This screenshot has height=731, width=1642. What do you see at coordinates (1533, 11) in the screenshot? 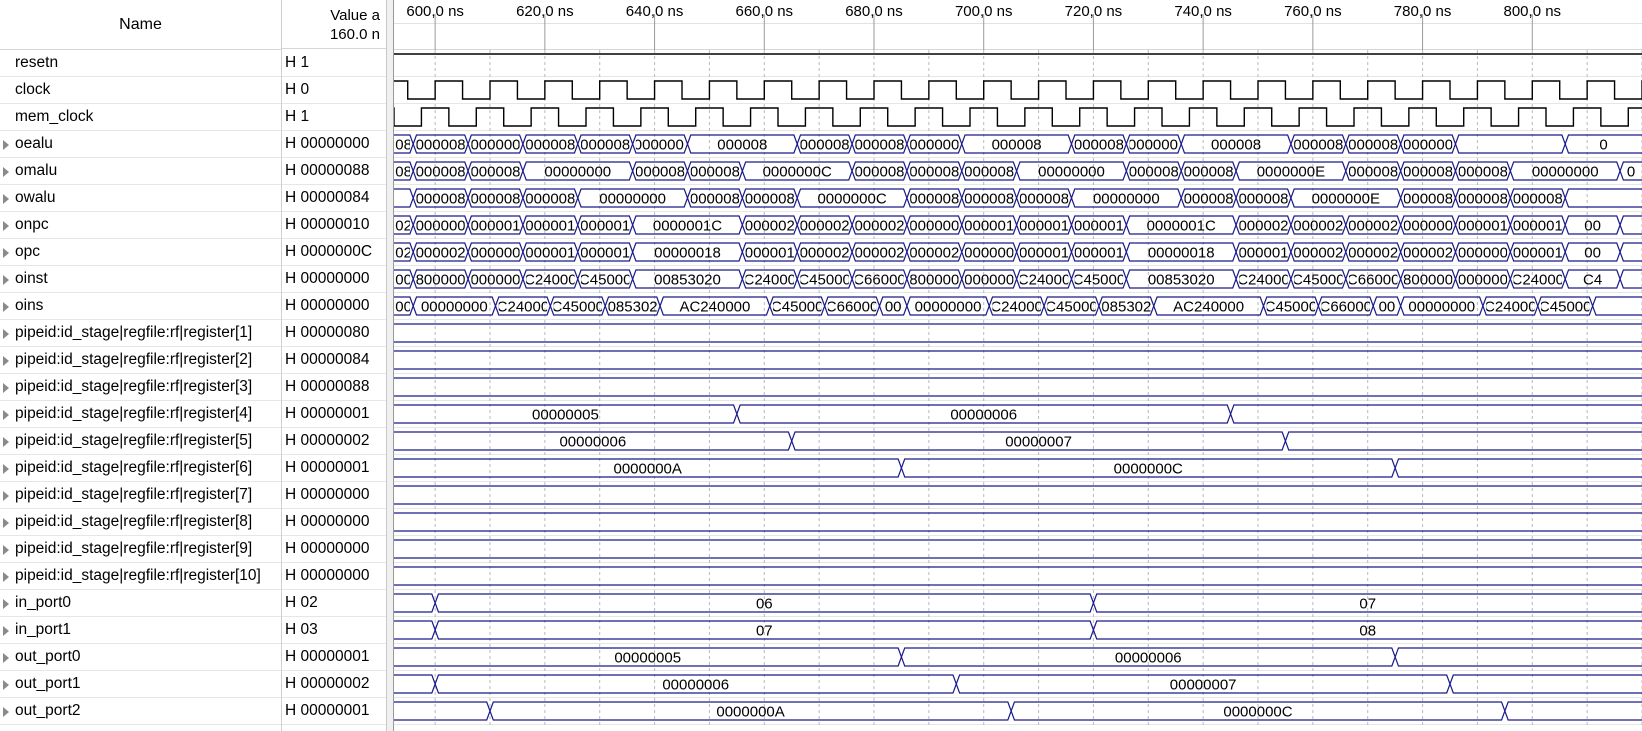
I see `time-tick-label: 800,0 ns` at bounding box center [1533, 11].